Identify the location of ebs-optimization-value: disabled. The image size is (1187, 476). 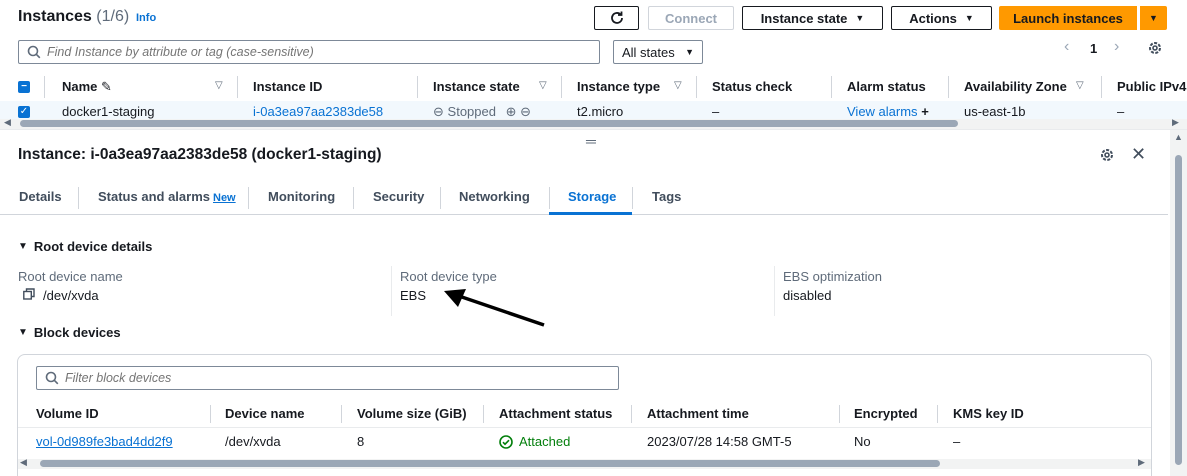
(807, 295).